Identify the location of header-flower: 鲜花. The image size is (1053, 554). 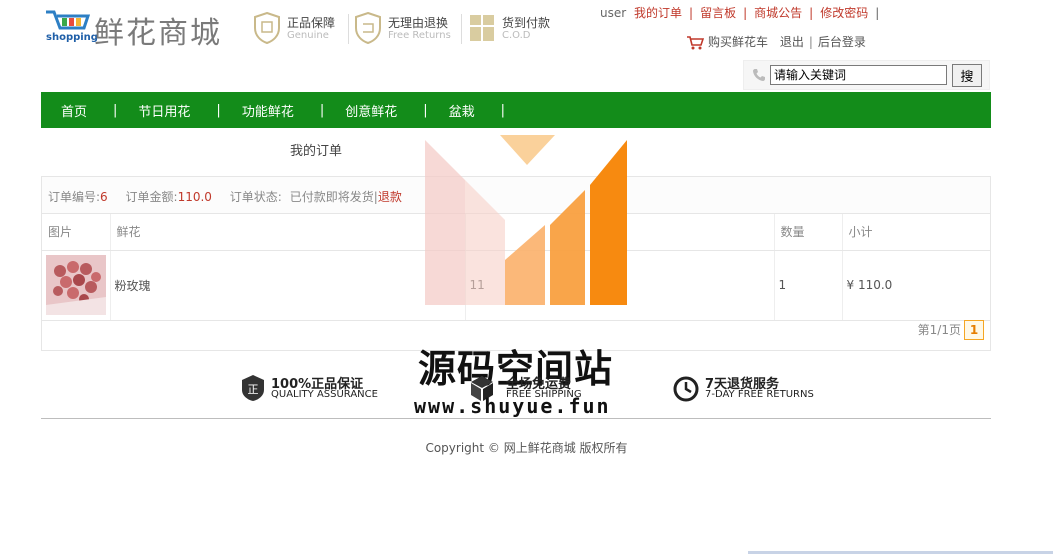
(288, 232).